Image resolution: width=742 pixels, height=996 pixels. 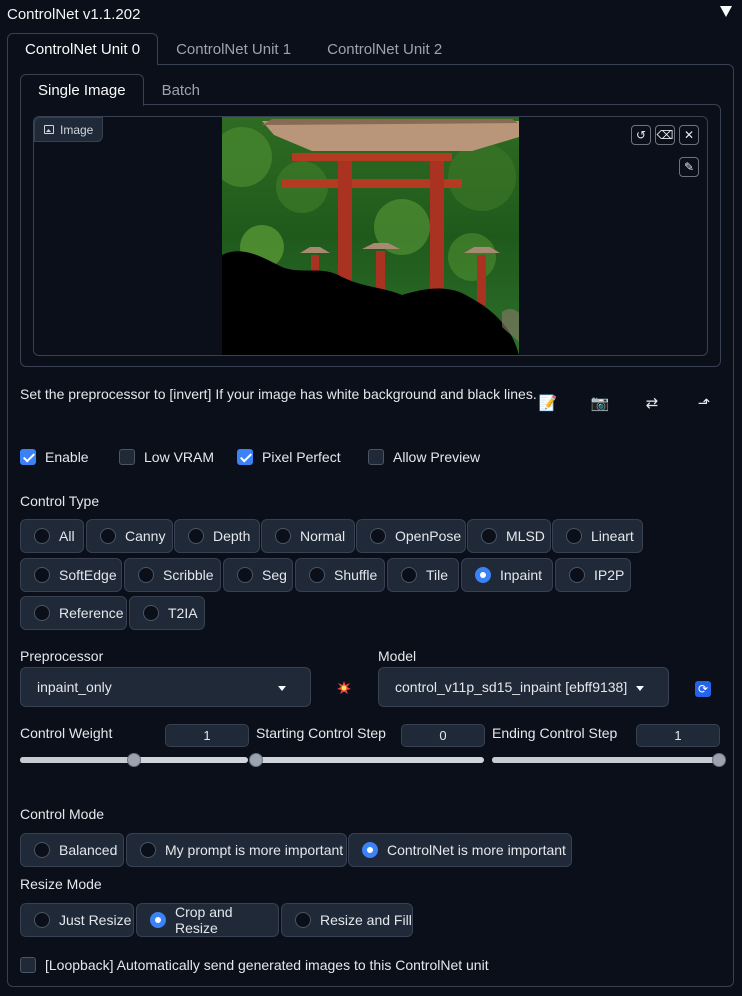 What do you see at coordinates (424, 457) in the screenshot?
I see `allow-preview-checkbox: Allow Preview` at bounding box center [424, 457].